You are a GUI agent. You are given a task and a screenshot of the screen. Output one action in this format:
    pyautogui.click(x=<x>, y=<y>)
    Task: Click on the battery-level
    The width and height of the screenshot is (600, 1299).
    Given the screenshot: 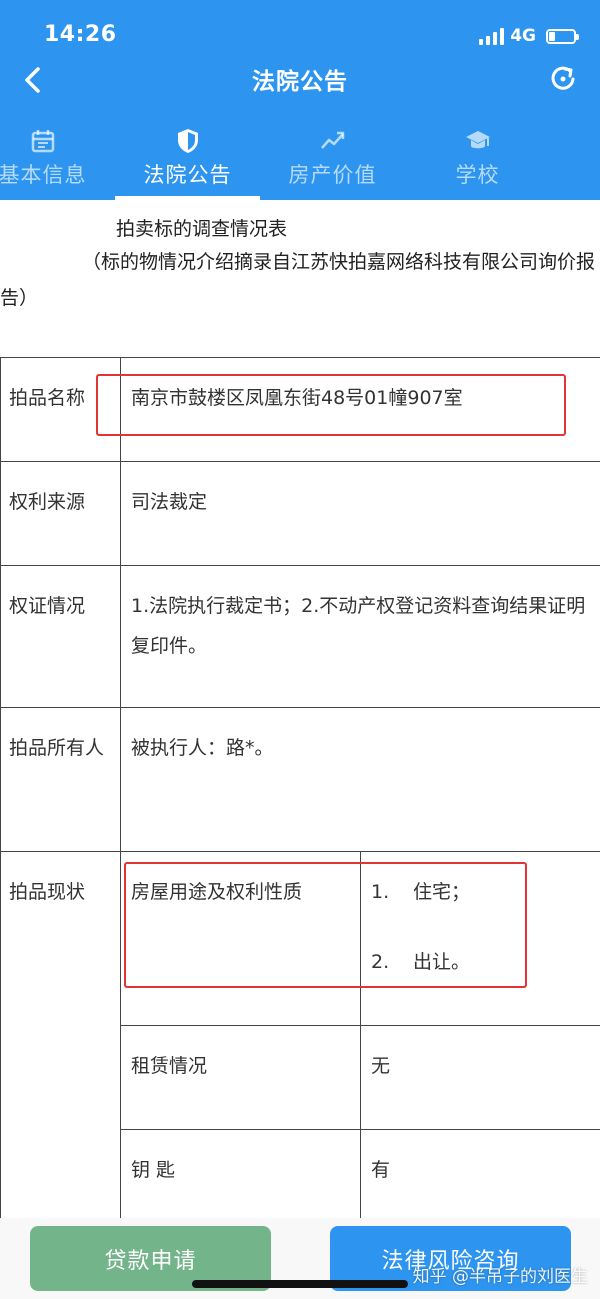 What is the action you would take?
    pyautogui.click(x=552, y=36)
    